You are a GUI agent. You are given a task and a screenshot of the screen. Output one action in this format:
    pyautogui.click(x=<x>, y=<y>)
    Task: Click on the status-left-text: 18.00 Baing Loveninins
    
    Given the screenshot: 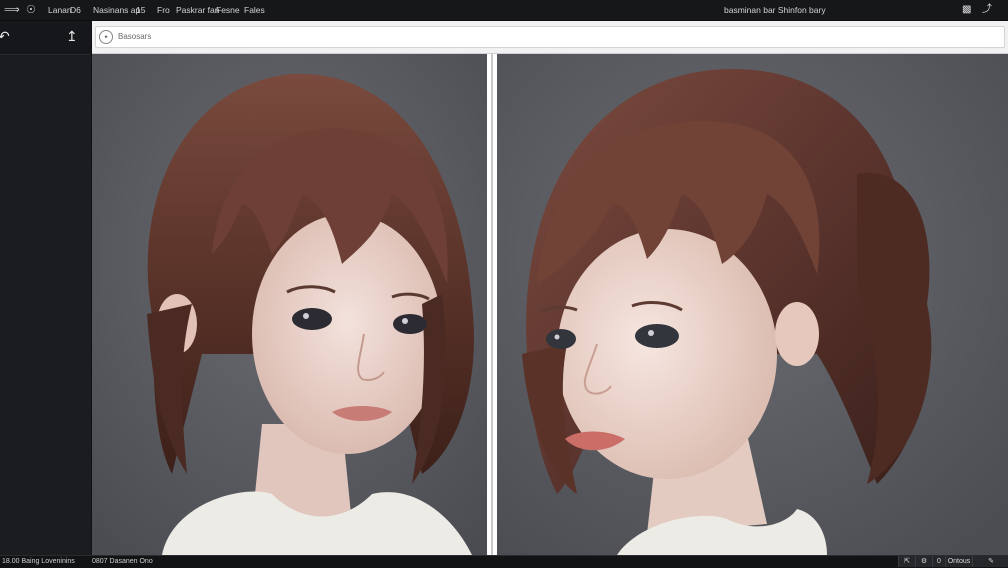 What is the action you would take?
    pyautogui.click(x=38, y=561)
    